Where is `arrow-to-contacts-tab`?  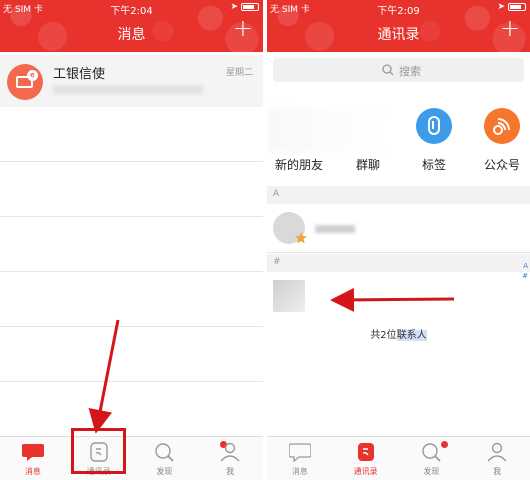 arrow-to-contacts-tab is located at coordinates (104, 376).